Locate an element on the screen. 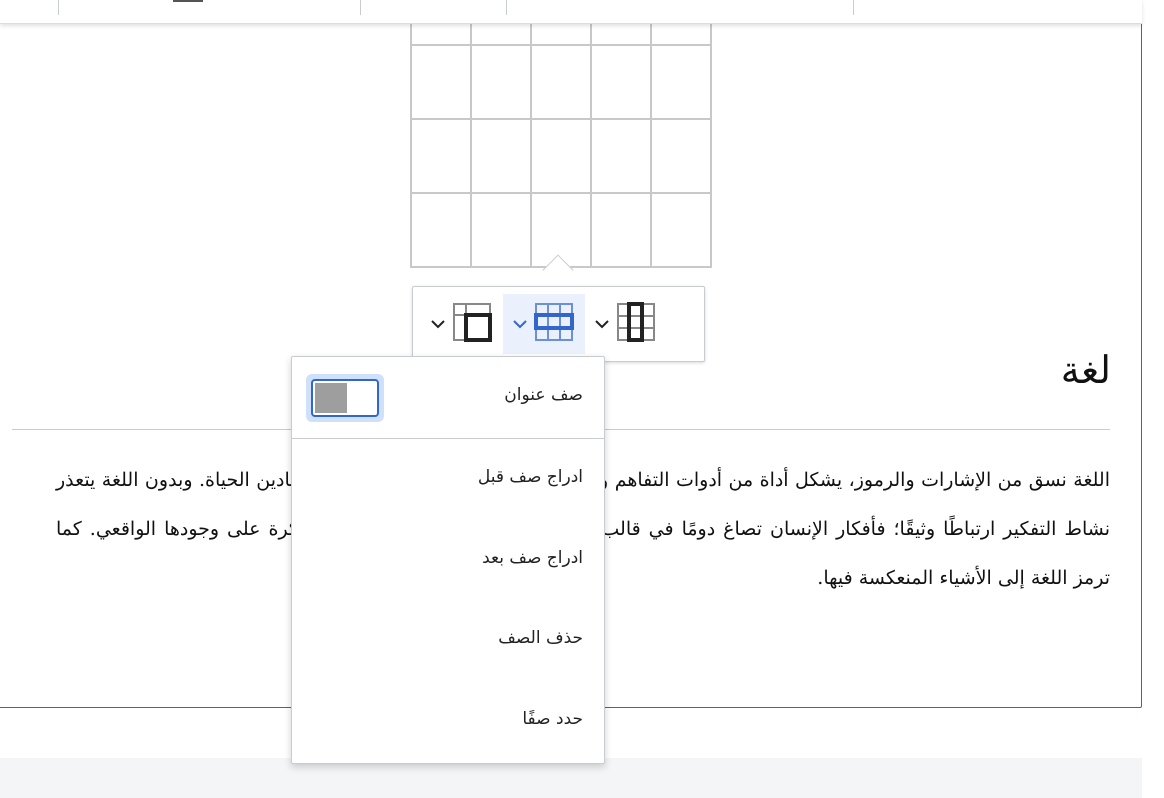 The width and height of the screenshot is (1164, 798). row-menu-button is located at coordinates (544, 324).